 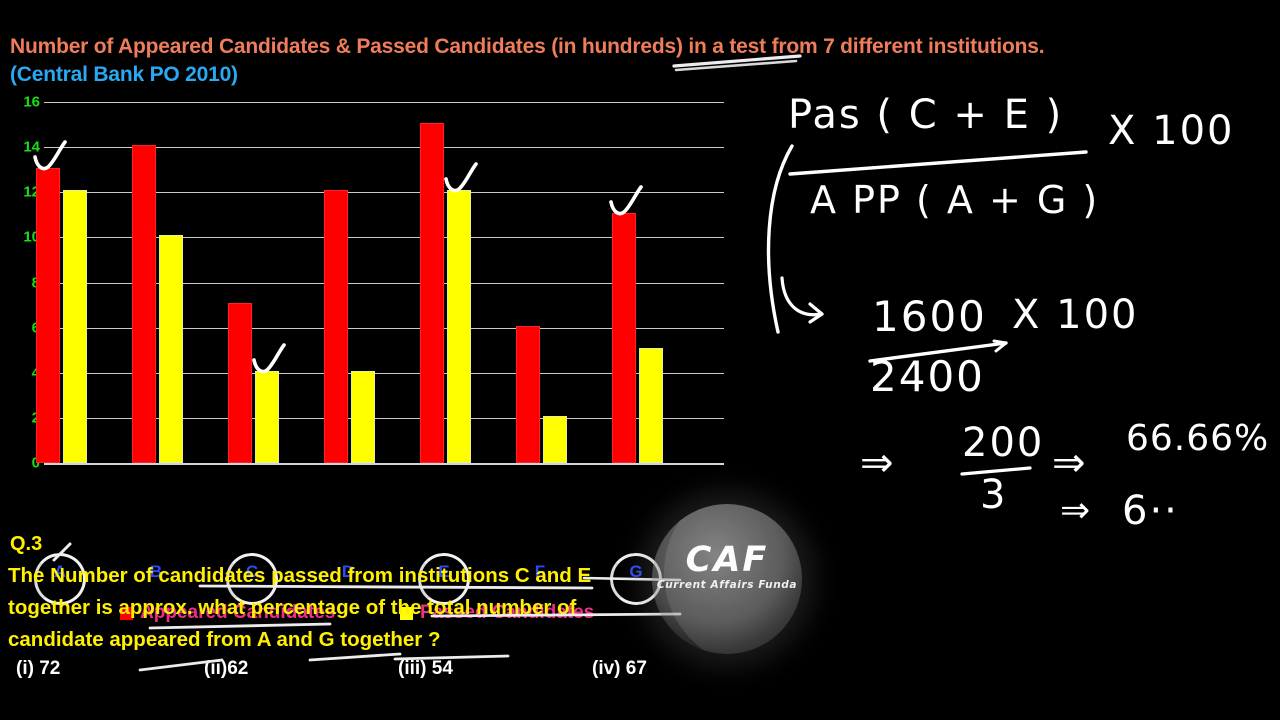 What do you see at coordinates (927, 376) in the screenshot?
I see `hand-fraction-denominator: 2400` at bounding box center [927, 376].